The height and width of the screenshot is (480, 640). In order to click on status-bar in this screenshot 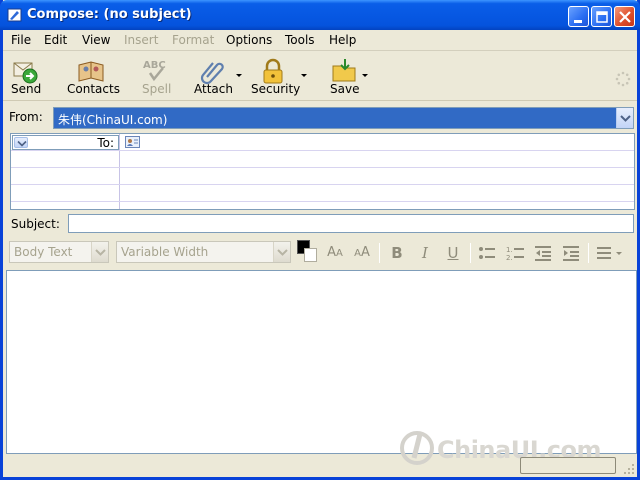, I will do `click(320, 466)`.